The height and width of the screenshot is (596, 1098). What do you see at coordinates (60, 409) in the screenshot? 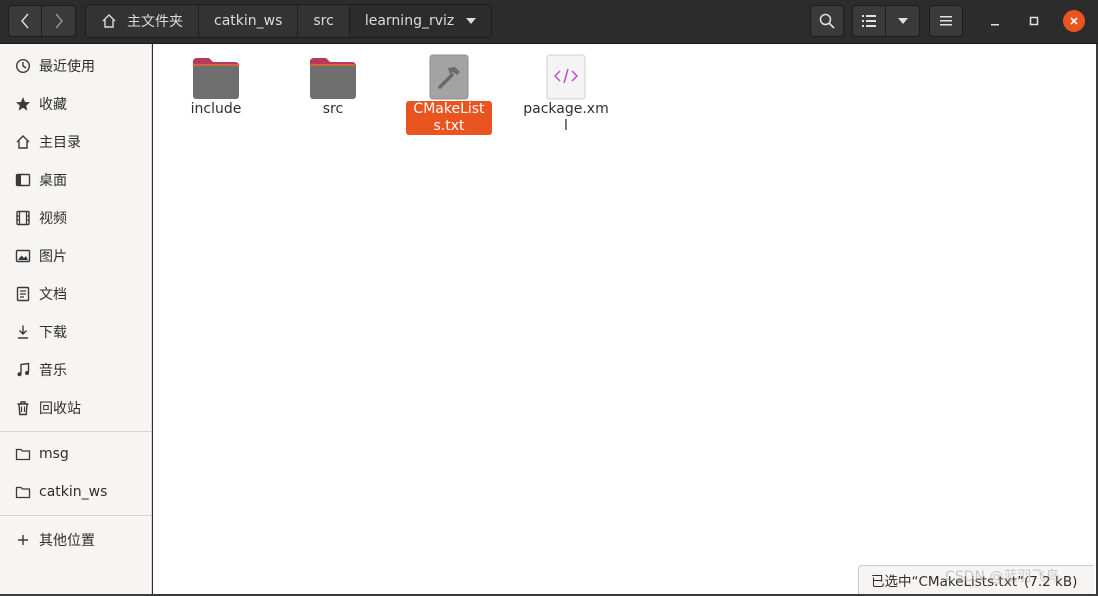
I see `sidebar-item-label: 回收站` at bounding box center [60, 409].